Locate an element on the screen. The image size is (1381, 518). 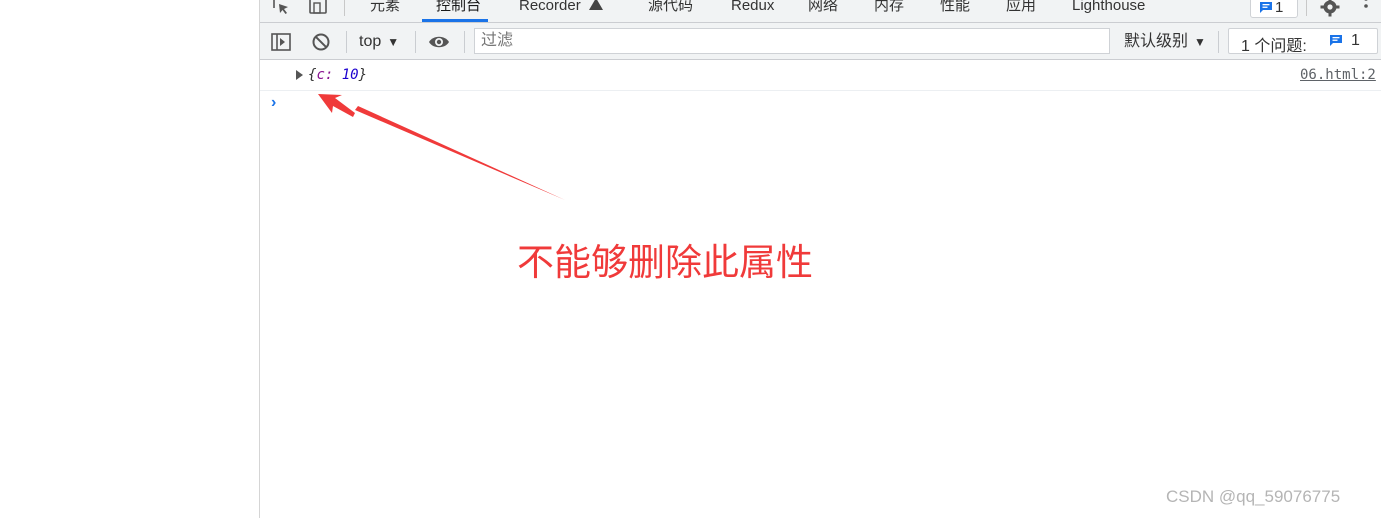
tab-redux: Redux is located at coordinates (752, 8).